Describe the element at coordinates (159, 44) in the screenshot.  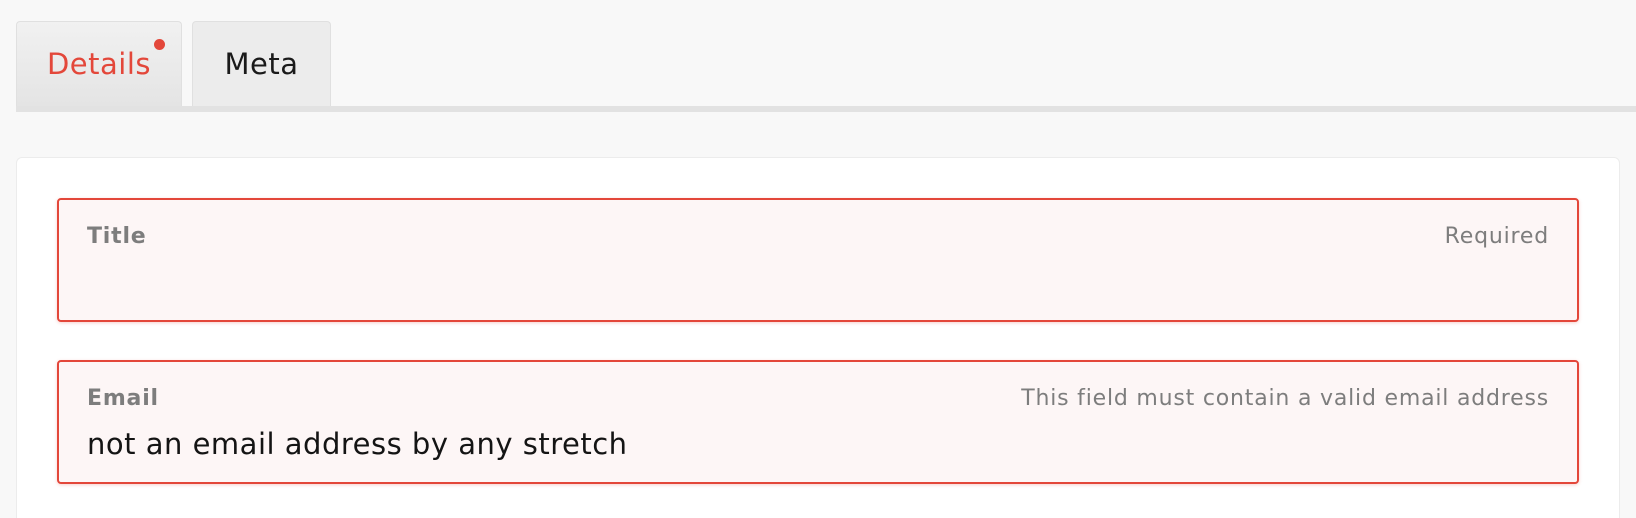
I see `error-dot-icon` at that location.